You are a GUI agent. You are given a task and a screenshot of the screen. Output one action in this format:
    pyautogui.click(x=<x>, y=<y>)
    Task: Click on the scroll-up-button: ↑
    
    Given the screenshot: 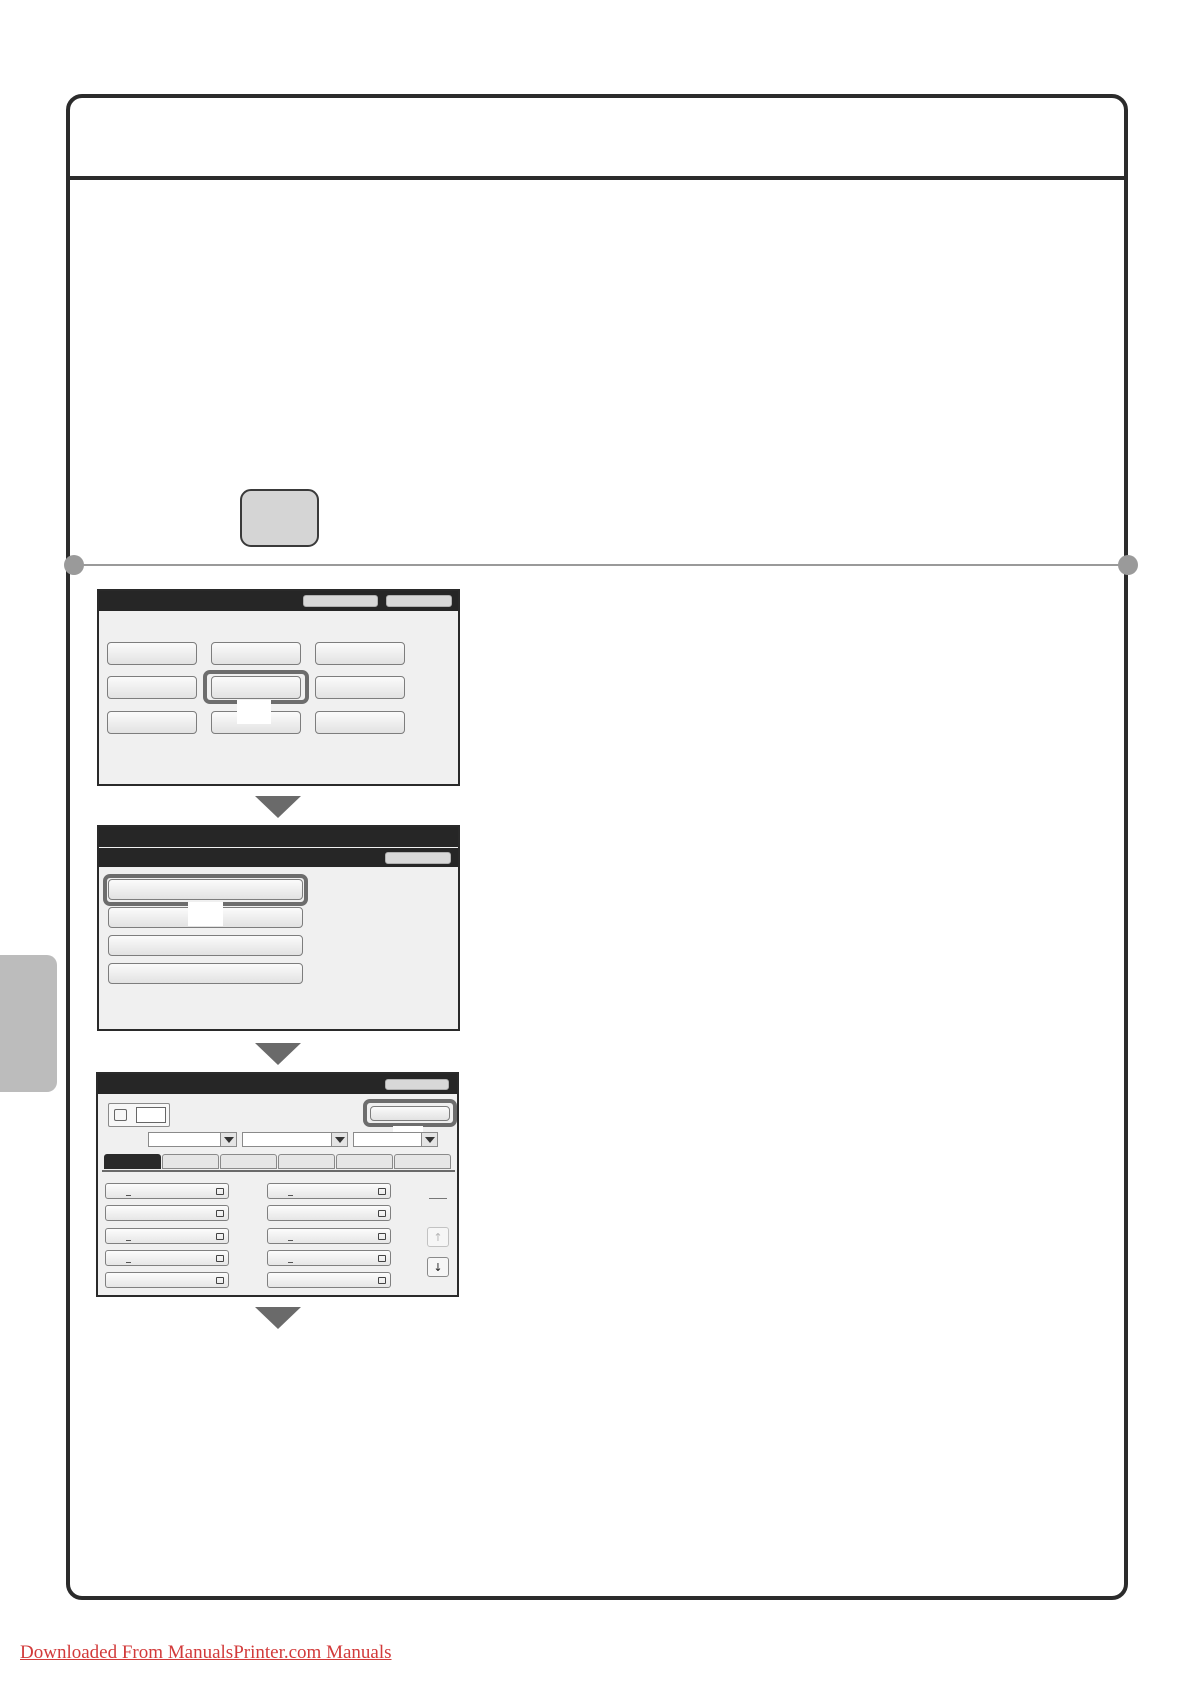 What is the action you would take?
    pyautogui.click(x=438, y=1237)
    